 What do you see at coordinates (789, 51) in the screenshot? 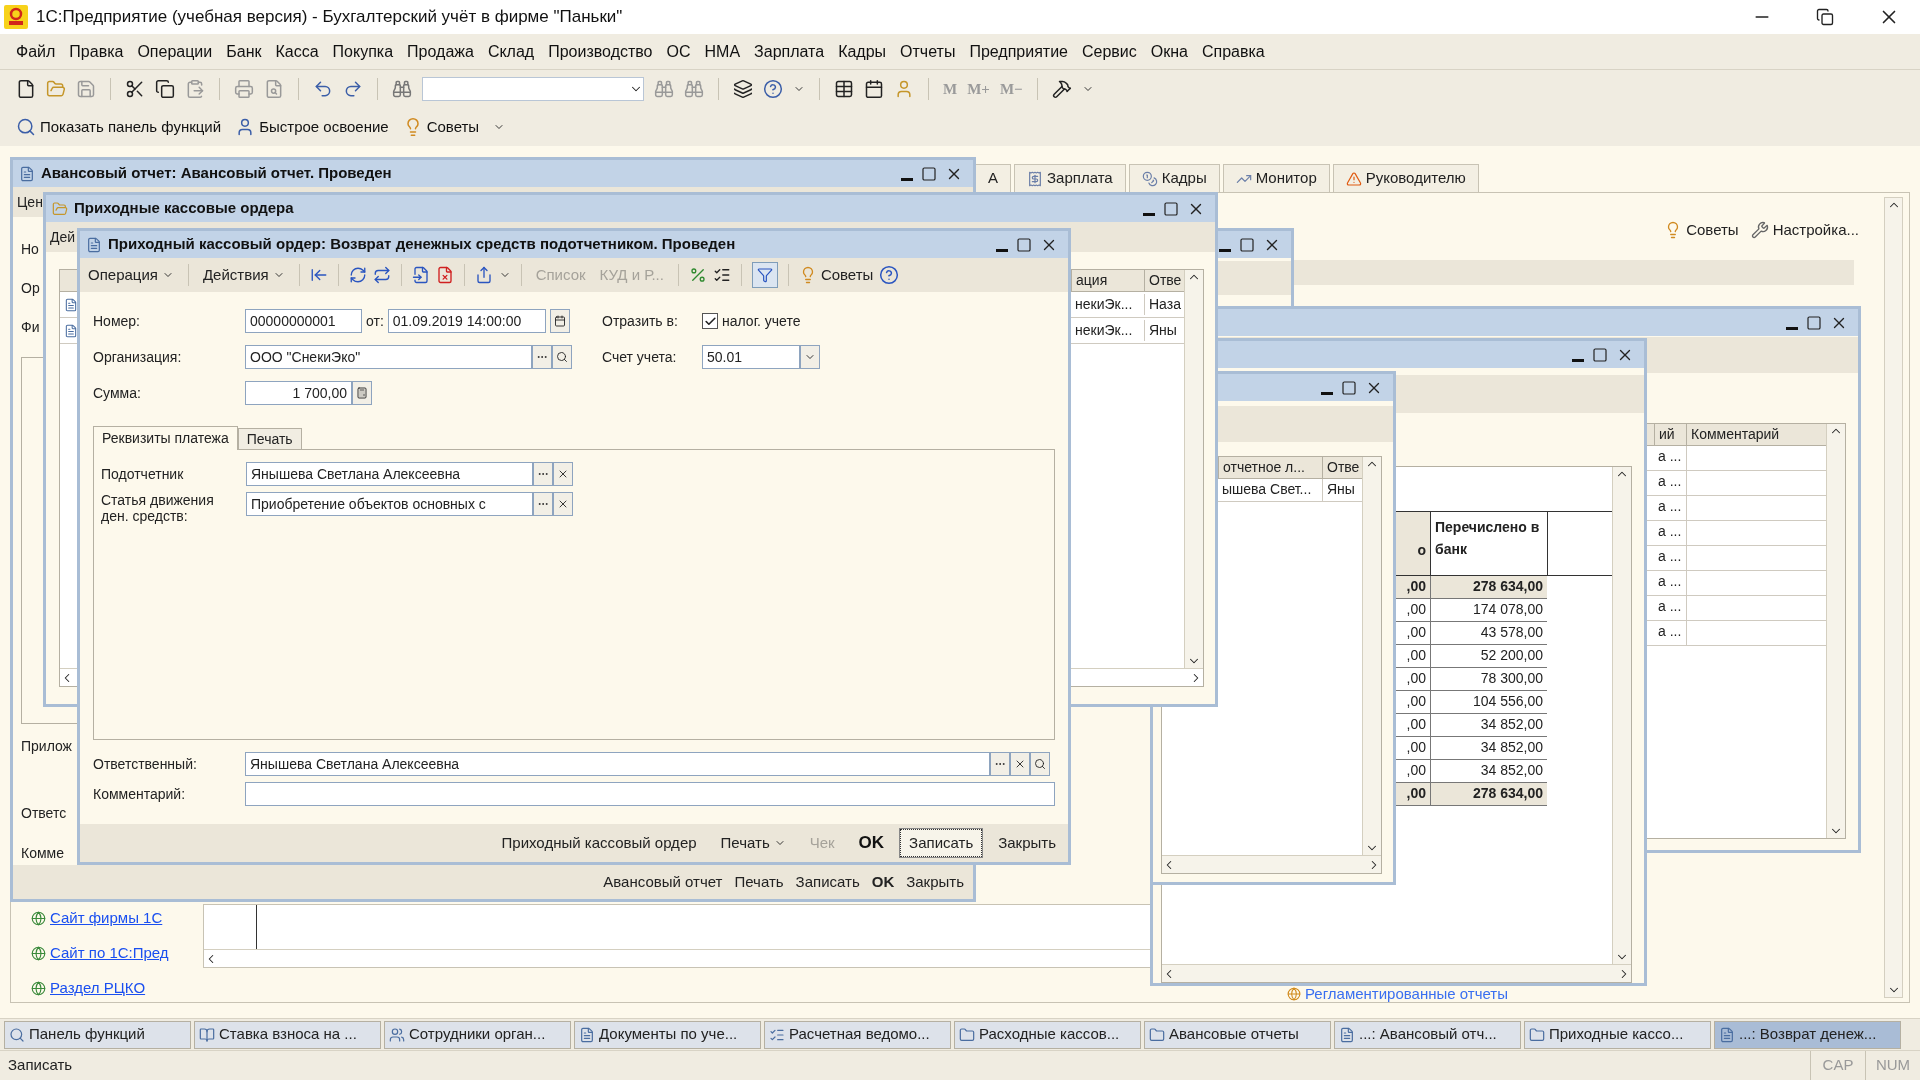
I see `menu-item: Зарплата` at bounding box center [789, 51].